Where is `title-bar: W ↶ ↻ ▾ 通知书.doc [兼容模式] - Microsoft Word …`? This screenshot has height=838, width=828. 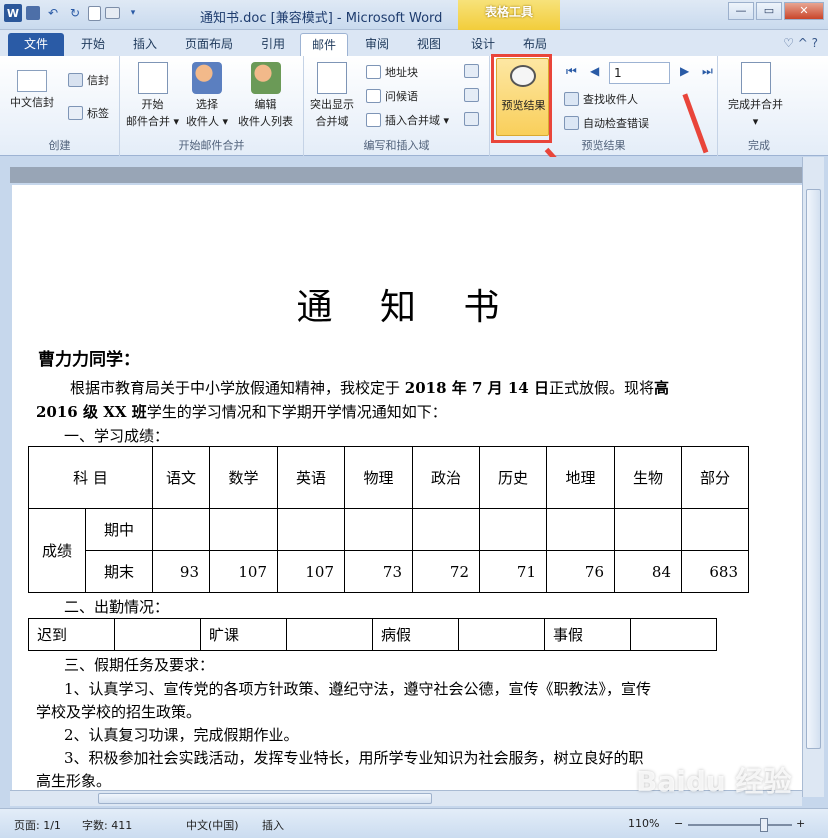
title-bar: W ↶ ↻ ▾ 通知书.doc [兼容模式] - Microsoft Word … is located at coordinates (414, 15).